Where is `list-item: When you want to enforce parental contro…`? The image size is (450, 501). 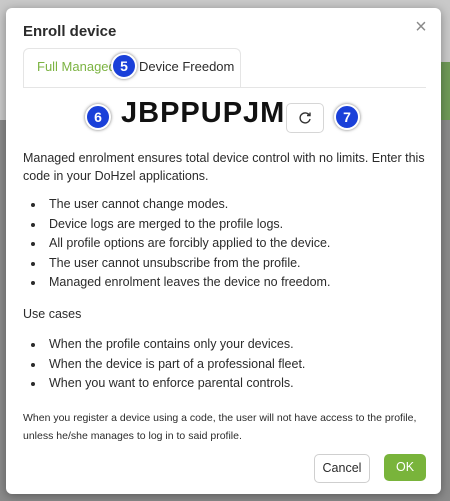
list-item: When you want to enforce parental contro… is located at coordinates (240, 384).